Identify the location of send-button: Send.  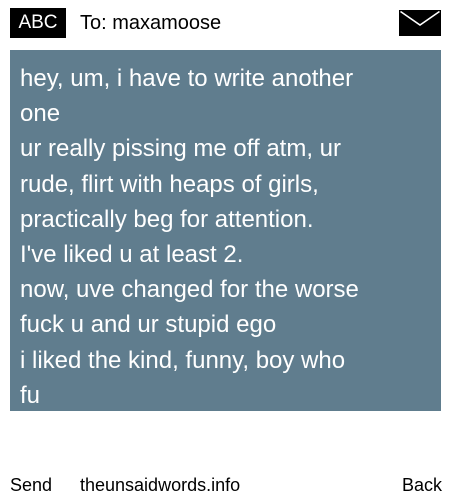
(31, 485).